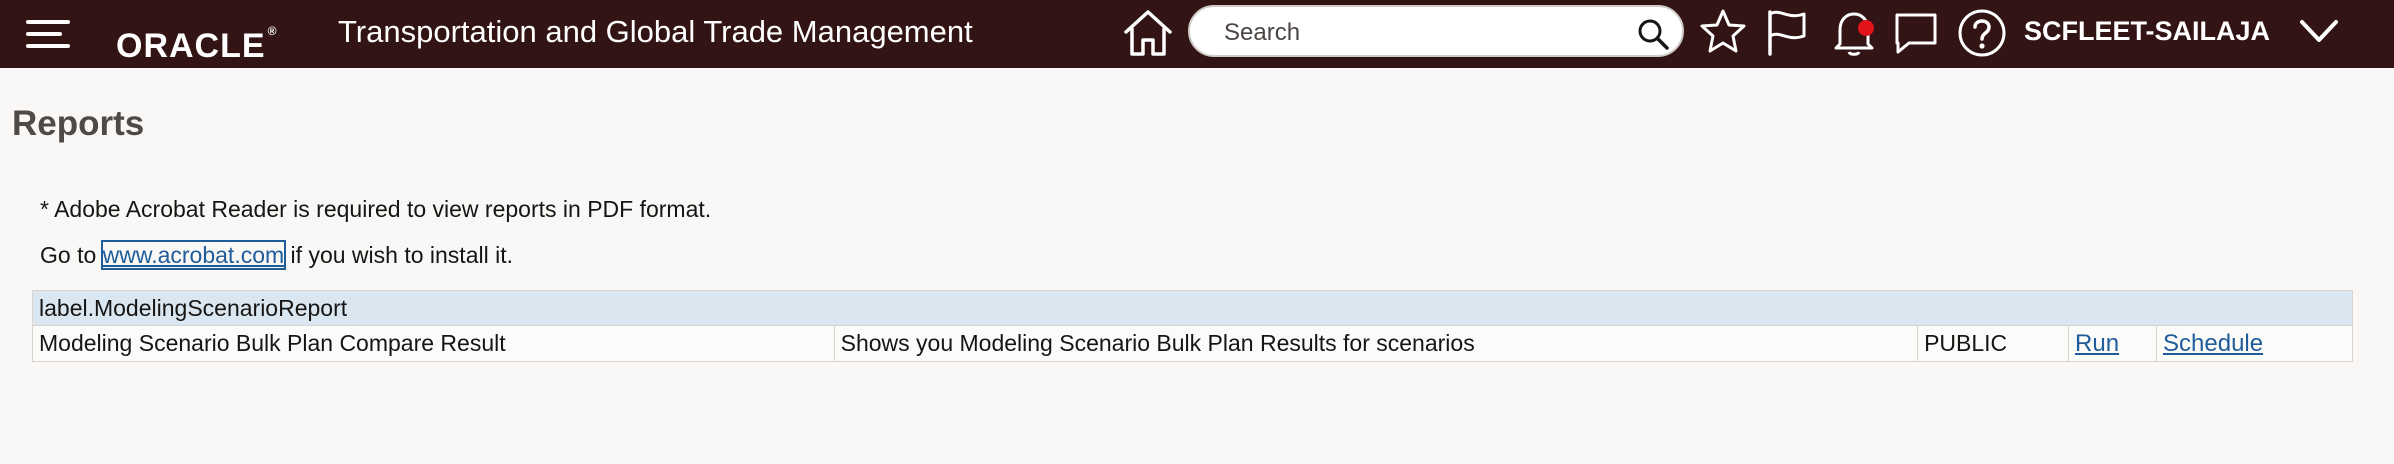  What do you see at coordinates (2213, 343) in the screenshot?
I see `schedule-report-link: Schedule` at bounding box center [2213, 343].